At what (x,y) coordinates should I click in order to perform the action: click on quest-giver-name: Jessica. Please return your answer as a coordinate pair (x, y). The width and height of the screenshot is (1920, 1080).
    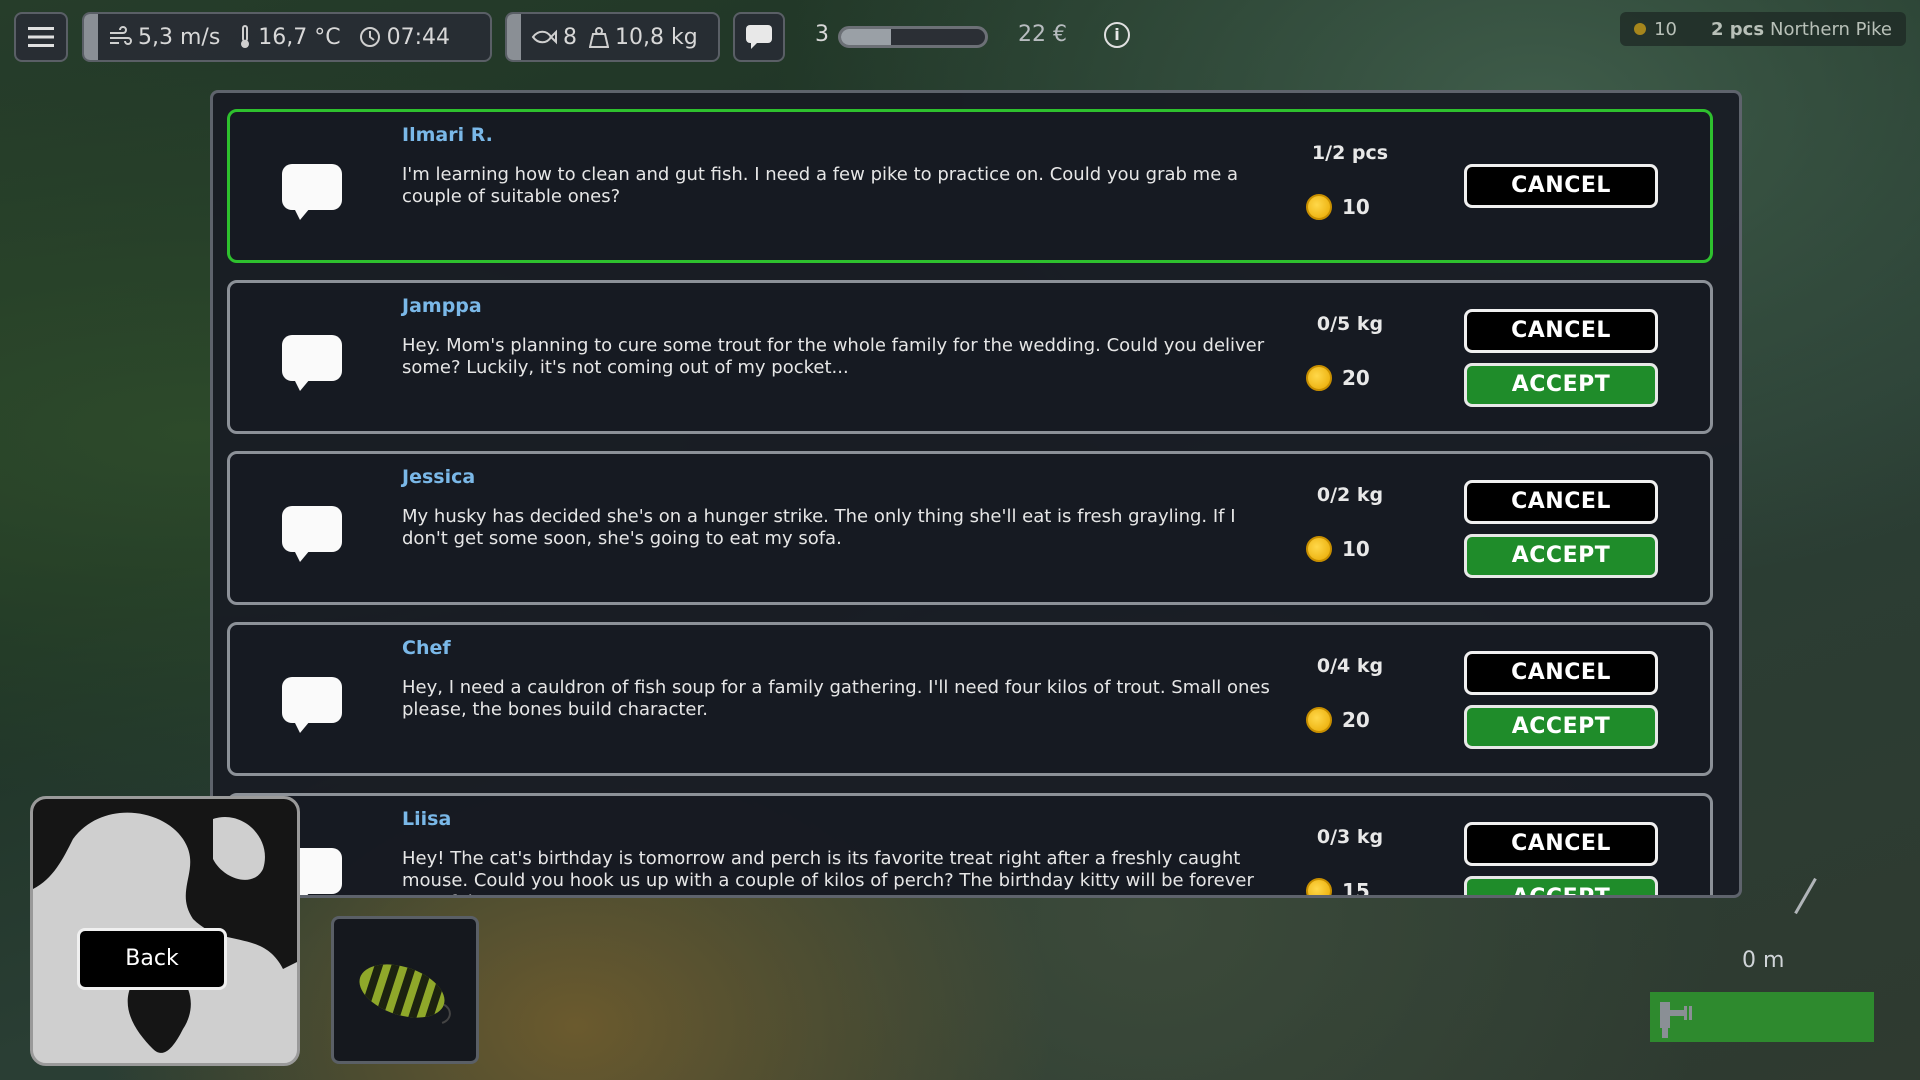
    Looking at the image, I should click on (439, 477).